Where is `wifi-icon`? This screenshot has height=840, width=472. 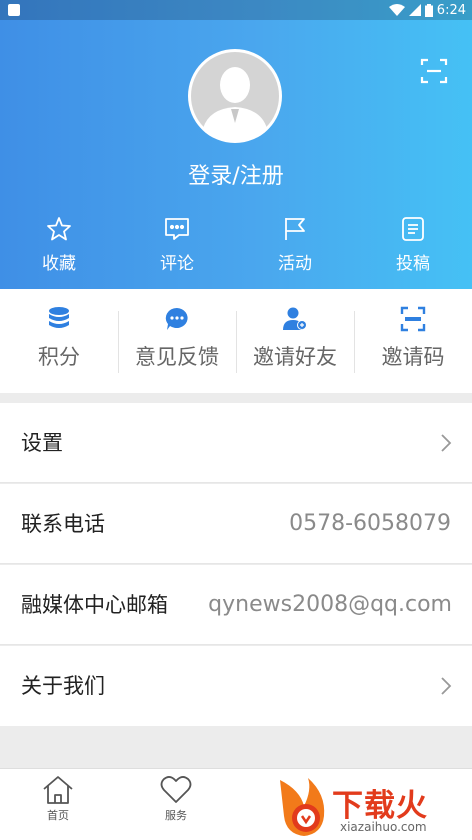
wifi-icon is located at coordinates (396, 10).